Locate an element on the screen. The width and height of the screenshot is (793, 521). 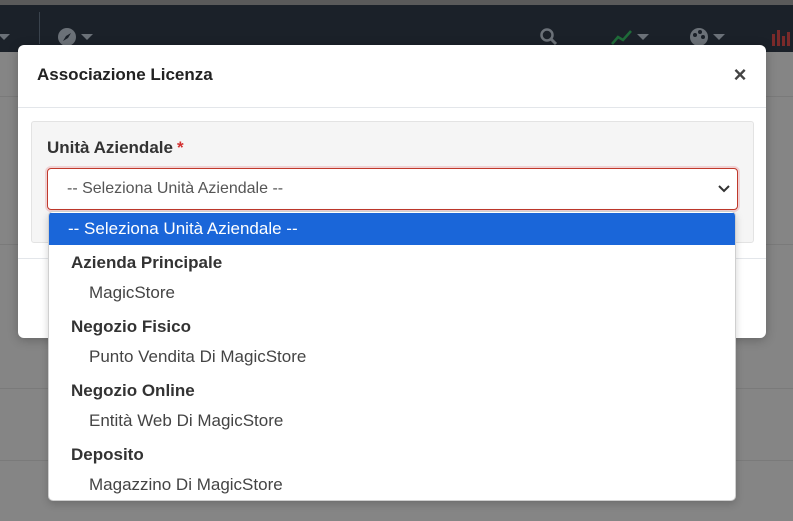
optgroup-label: Deposito is located at coordinates (107, 454).